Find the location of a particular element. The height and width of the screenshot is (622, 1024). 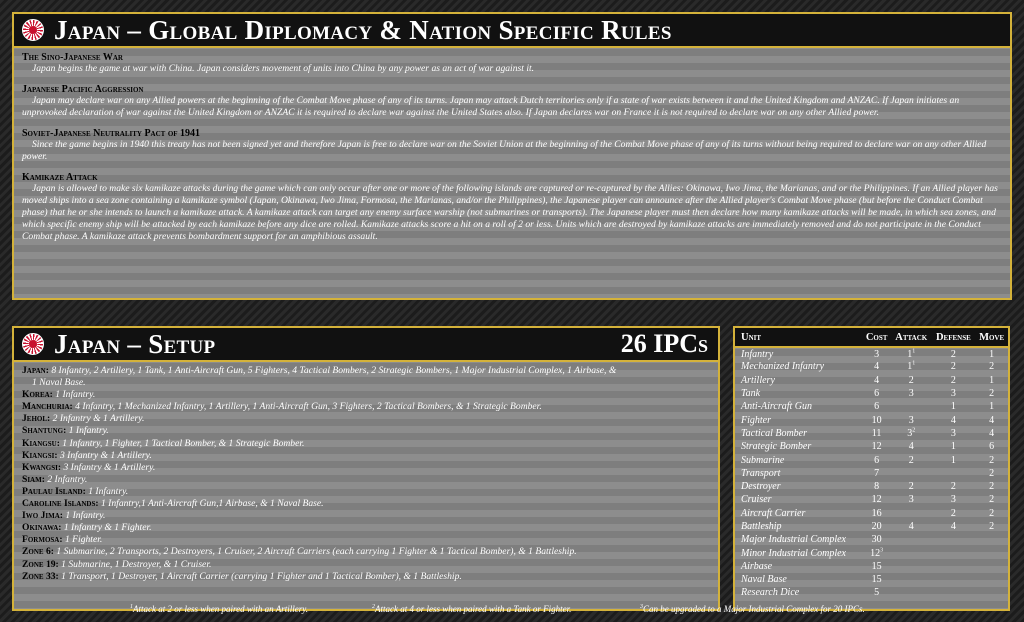

unit-name: Aircraft Carrier is located at coordinates (773, 513).